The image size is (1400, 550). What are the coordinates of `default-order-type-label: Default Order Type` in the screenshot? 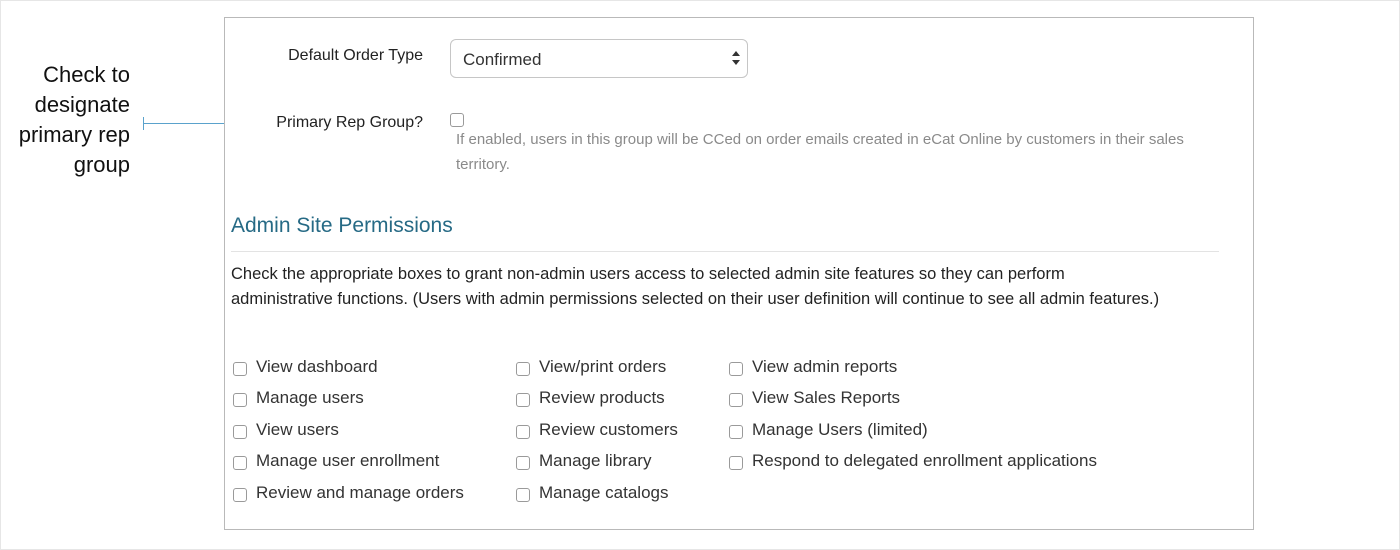 It's located at (355, 55).